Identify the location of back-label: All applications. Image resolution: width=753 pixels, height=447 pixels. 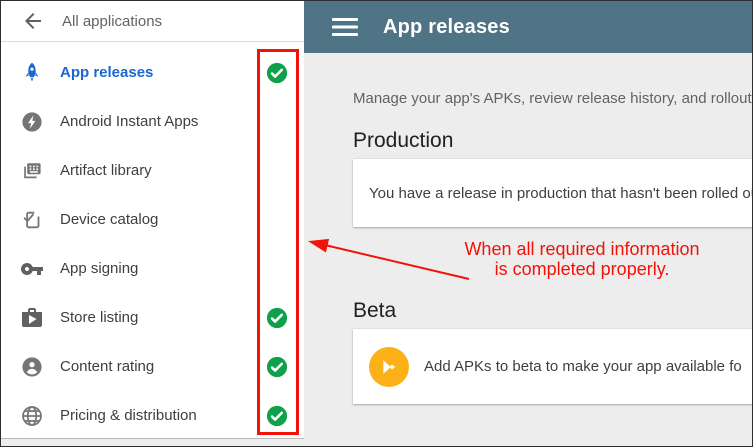
(112, 21).